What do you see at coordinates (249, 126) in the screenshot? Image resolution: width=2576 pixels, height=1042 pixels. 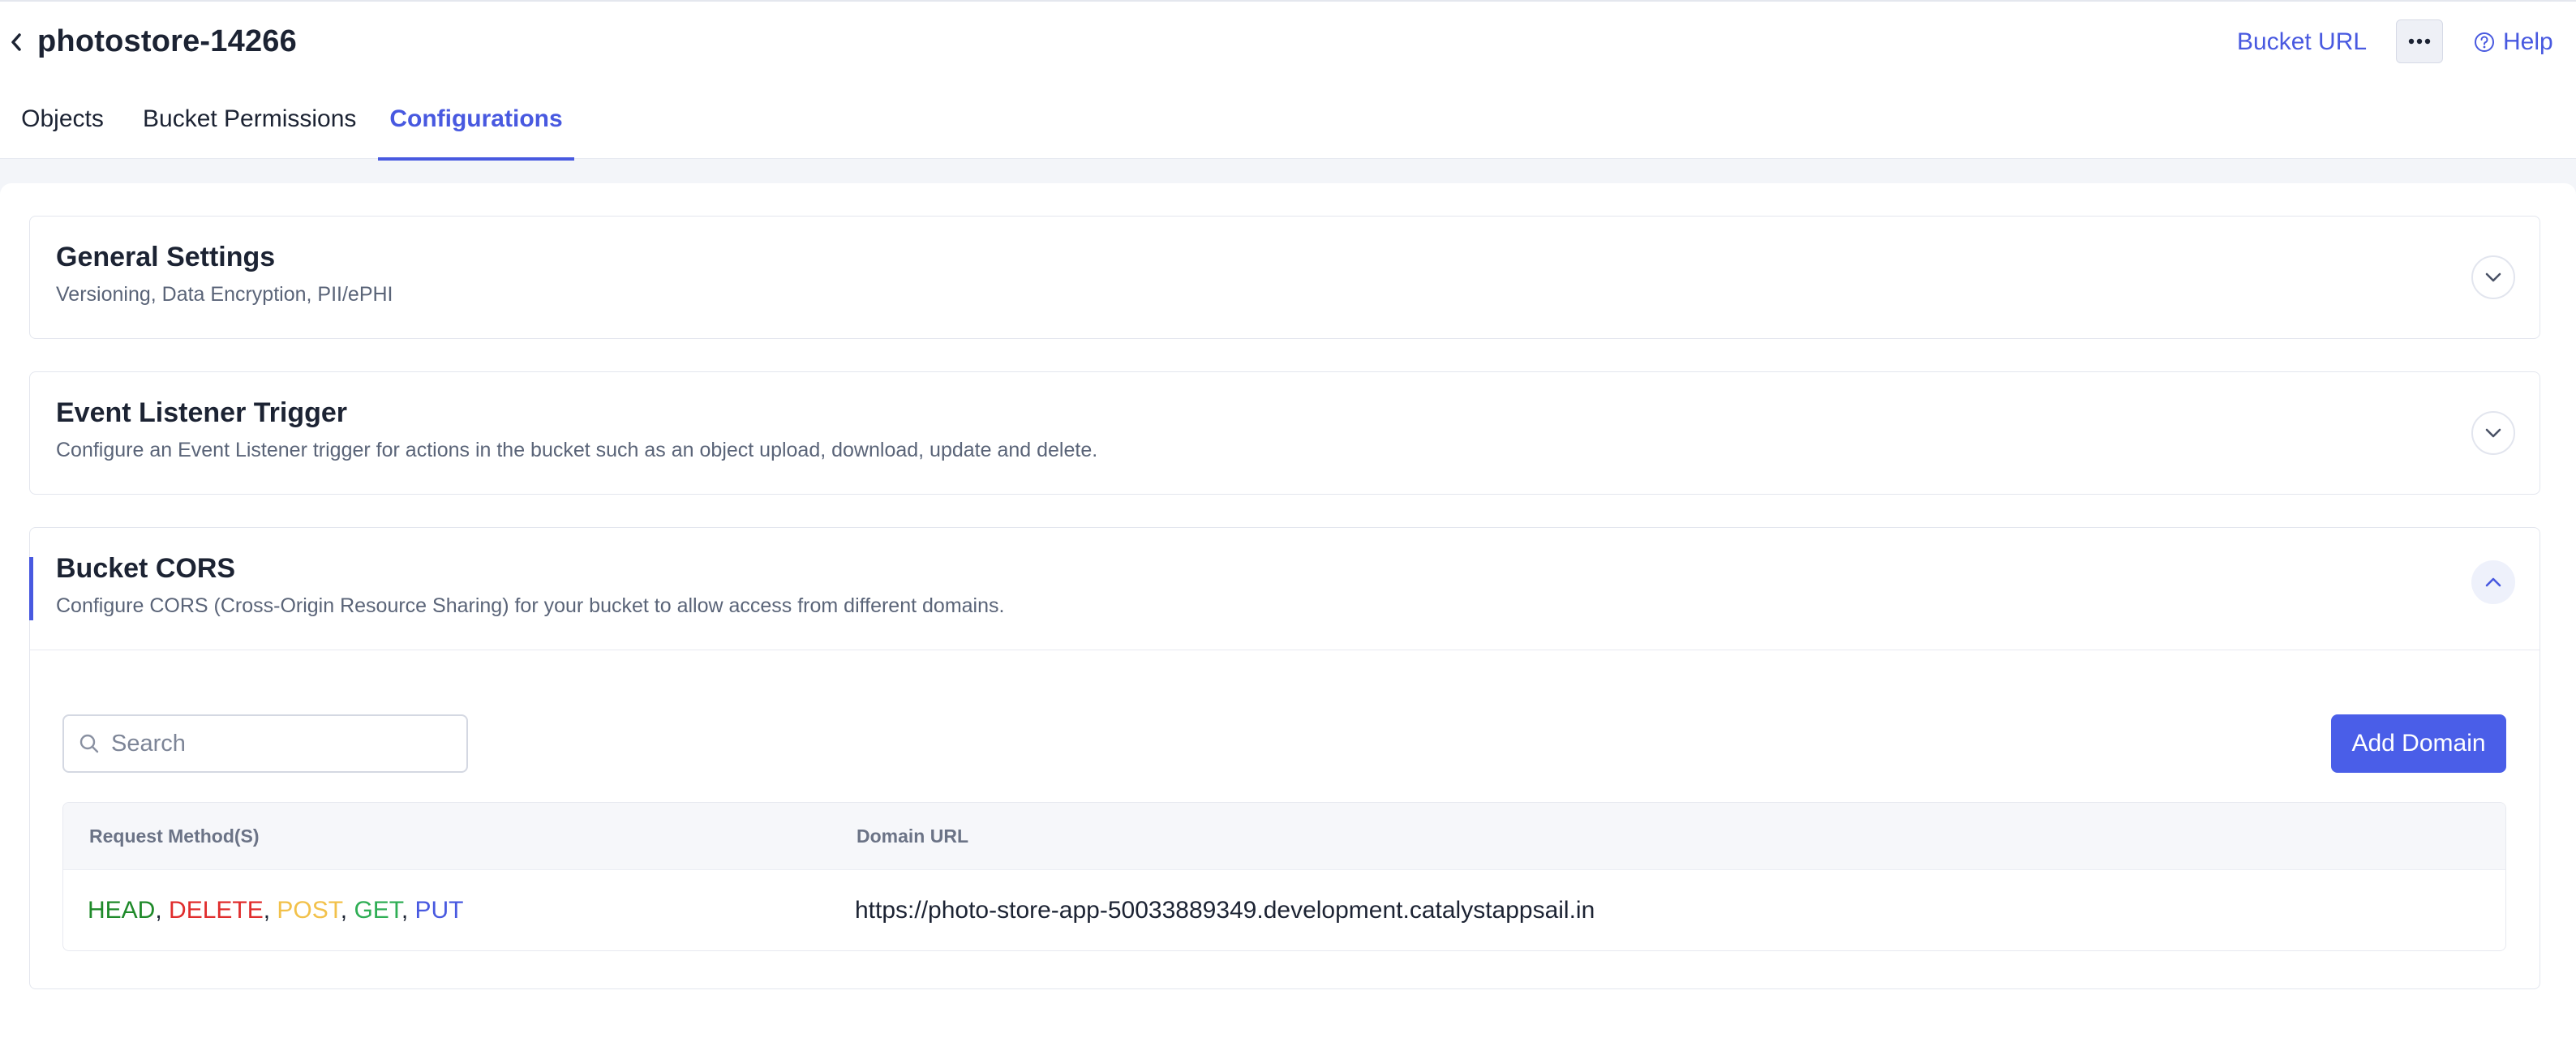 I see `tab-bucket-permissions: Bucket Permissions` at bounding box center [249, 126].